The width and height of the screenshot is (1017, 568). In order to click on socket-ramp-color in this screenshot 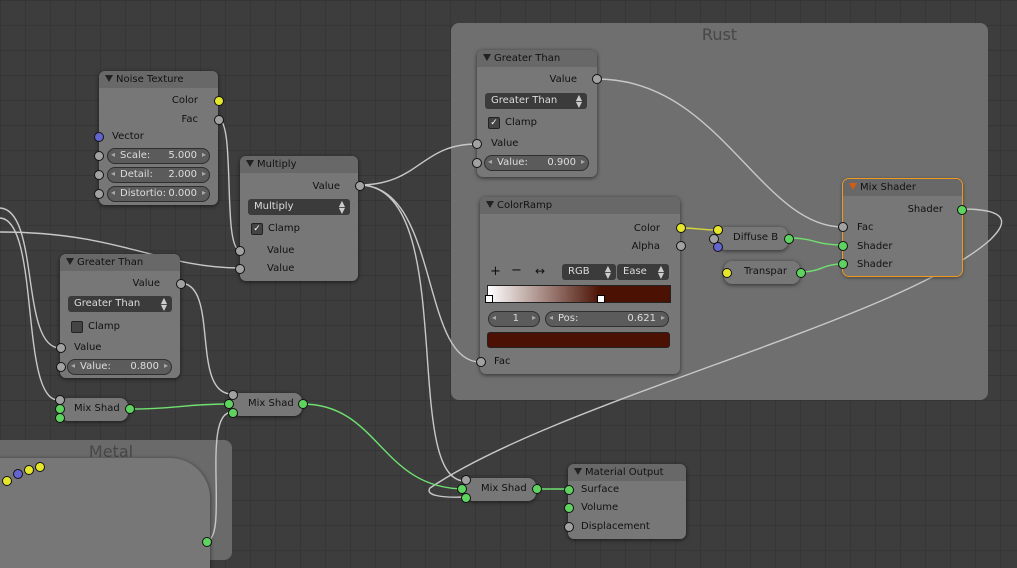, I will do `click(681, 228)`.